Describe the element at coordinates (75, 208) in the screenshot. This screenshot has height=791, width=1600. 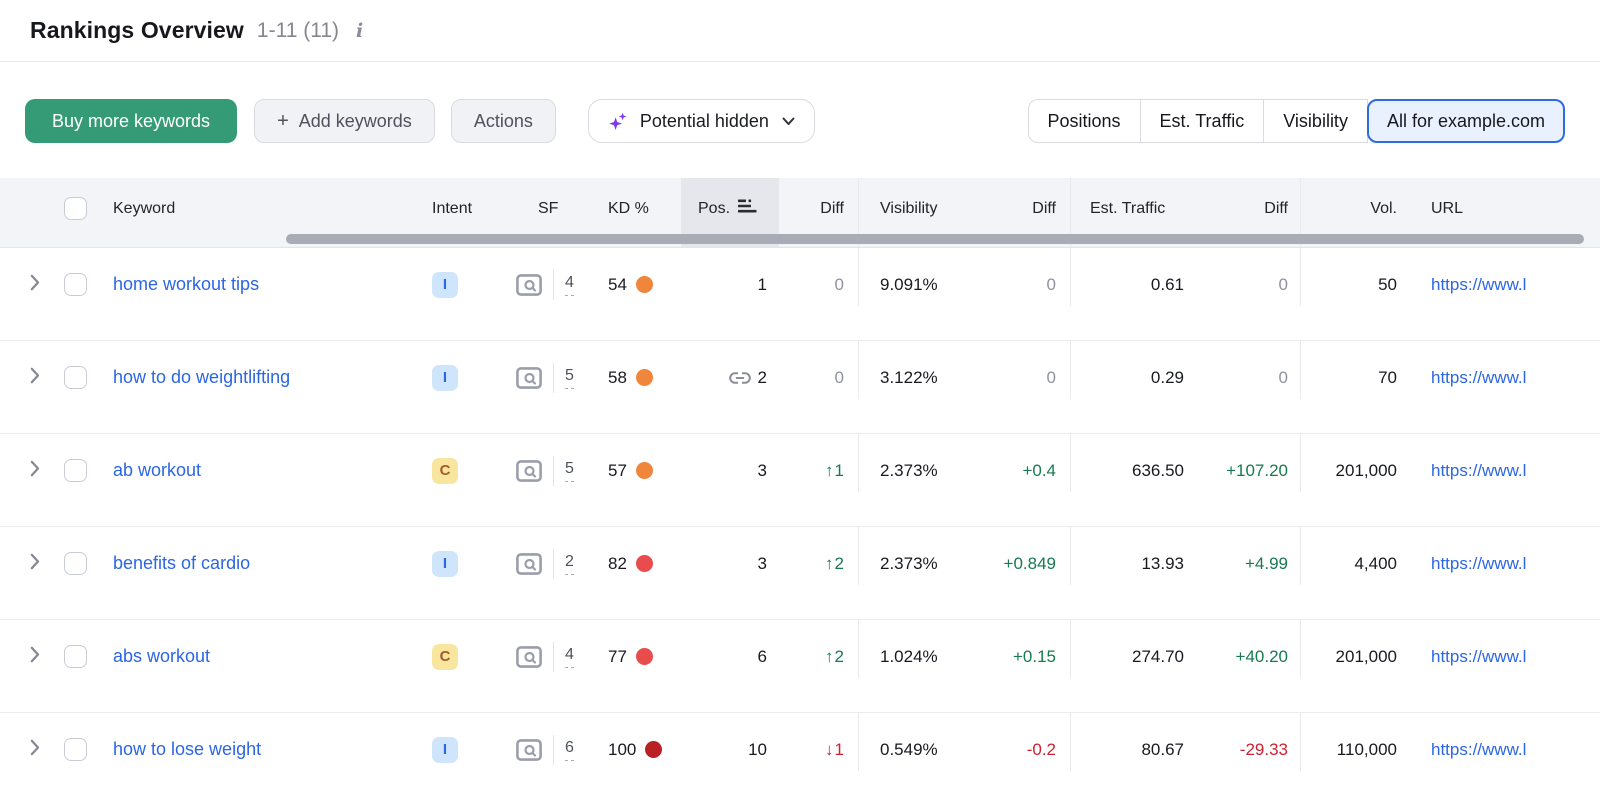
I see `select-all-checkbox` at that location.